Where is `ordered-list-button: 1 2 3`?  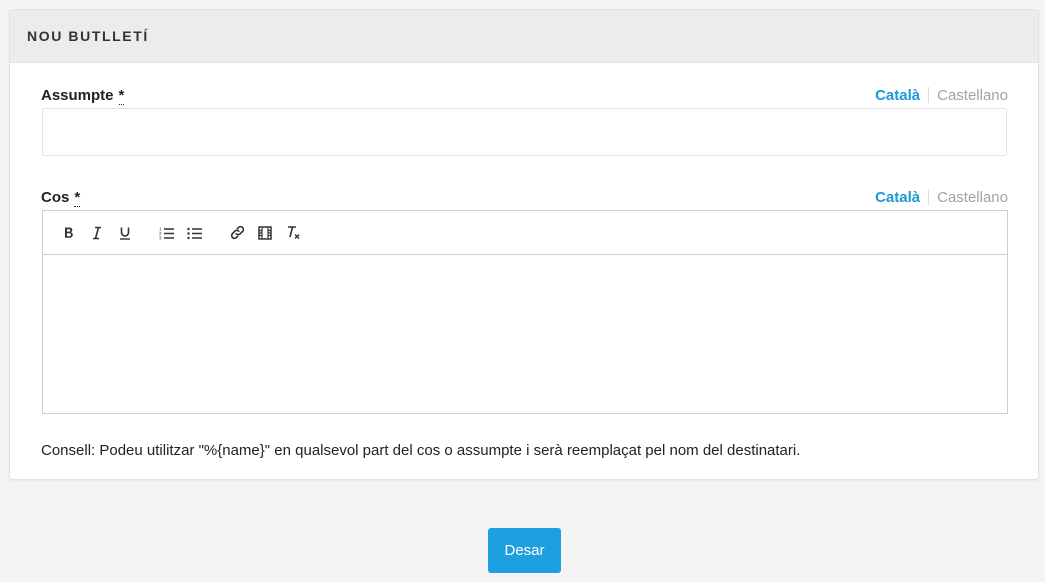
ordered-list-button: 1 2 3 is located at coordinates (167, 233).